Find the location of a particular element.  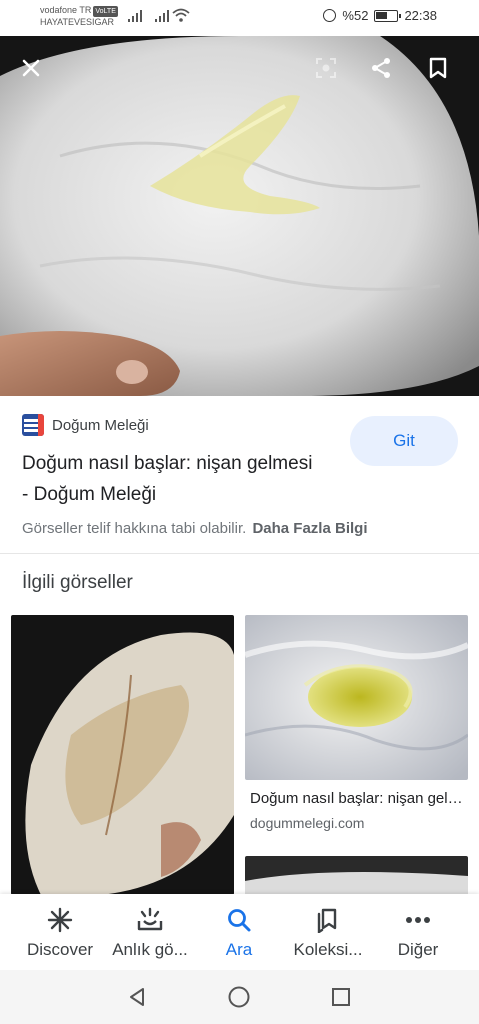

source-site: Doğum Meleği is located at coordinates (85, 425).